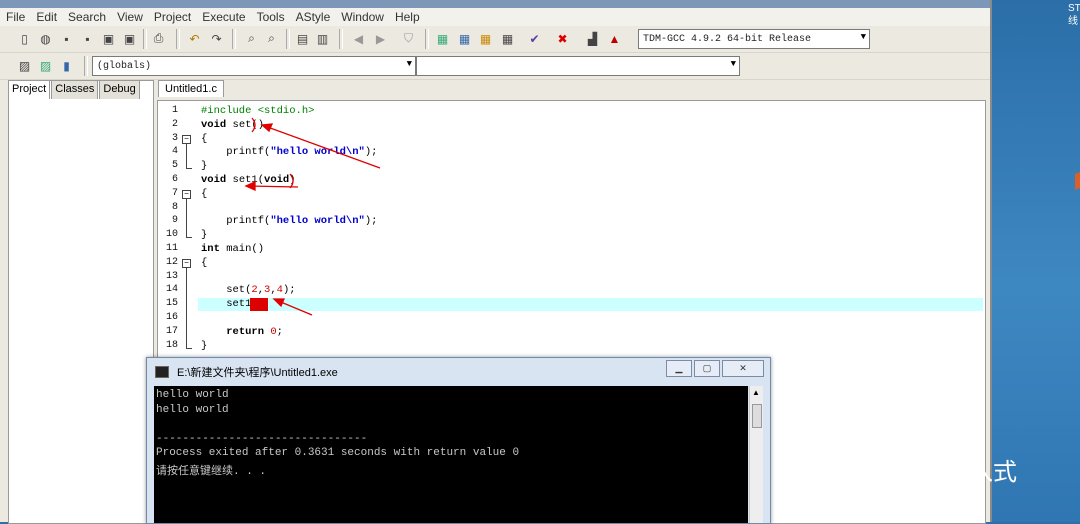 Image resolution: width=1080 pixels, height=524 pixels. Describe the element at coordinates (259, 304) in the screenshot. I see `bracket-match-highlight` at that location.